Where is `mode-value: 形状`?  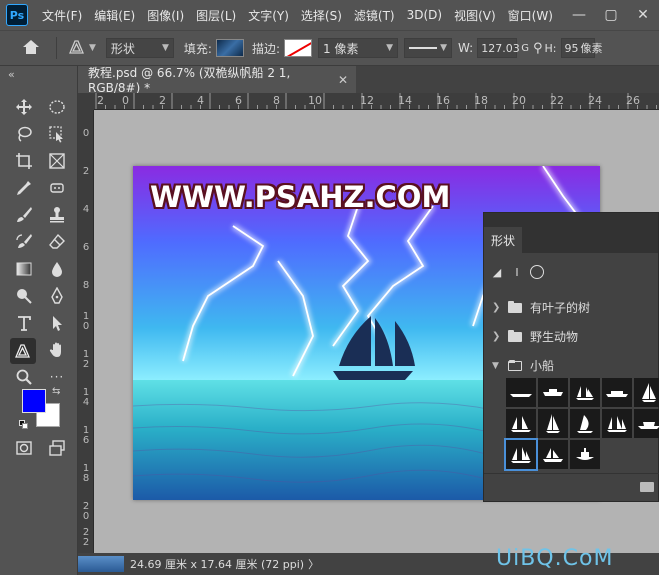
mode-value: 形状 is located at coordinates (122, 48).